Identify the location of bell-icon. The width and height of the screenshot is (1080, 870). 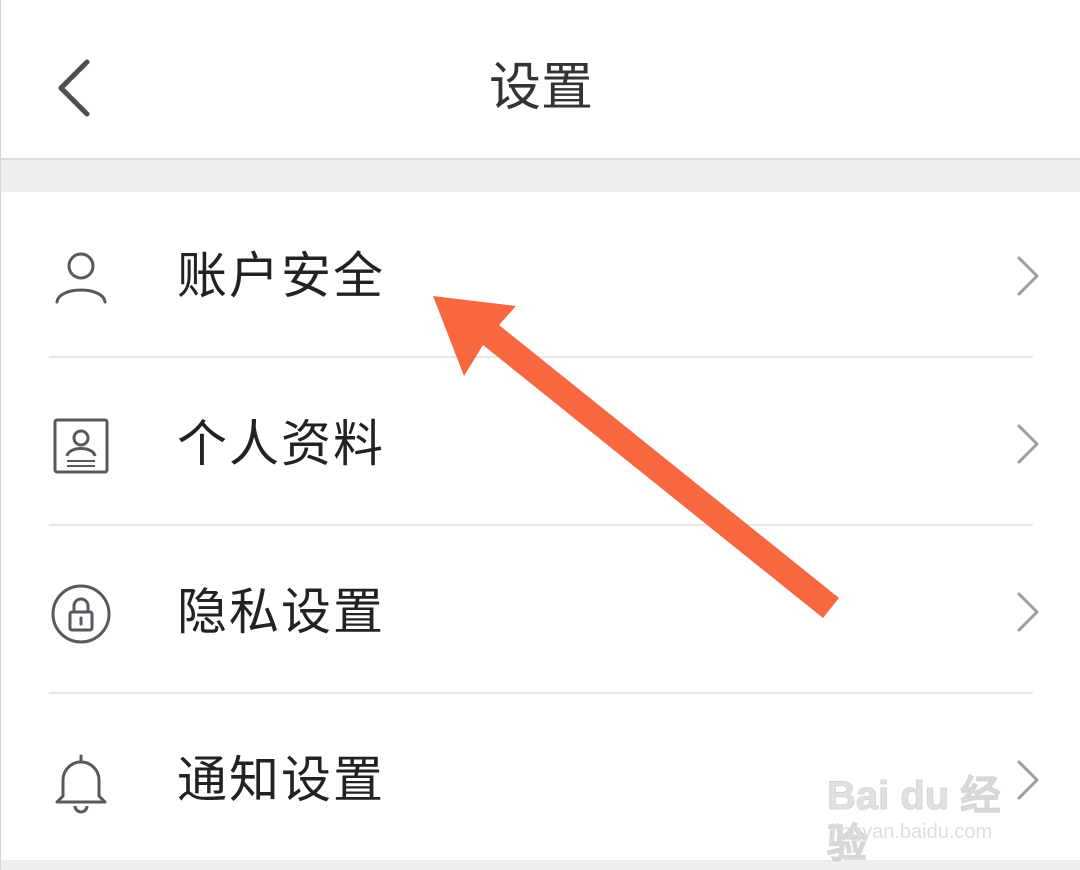
(81, 784).